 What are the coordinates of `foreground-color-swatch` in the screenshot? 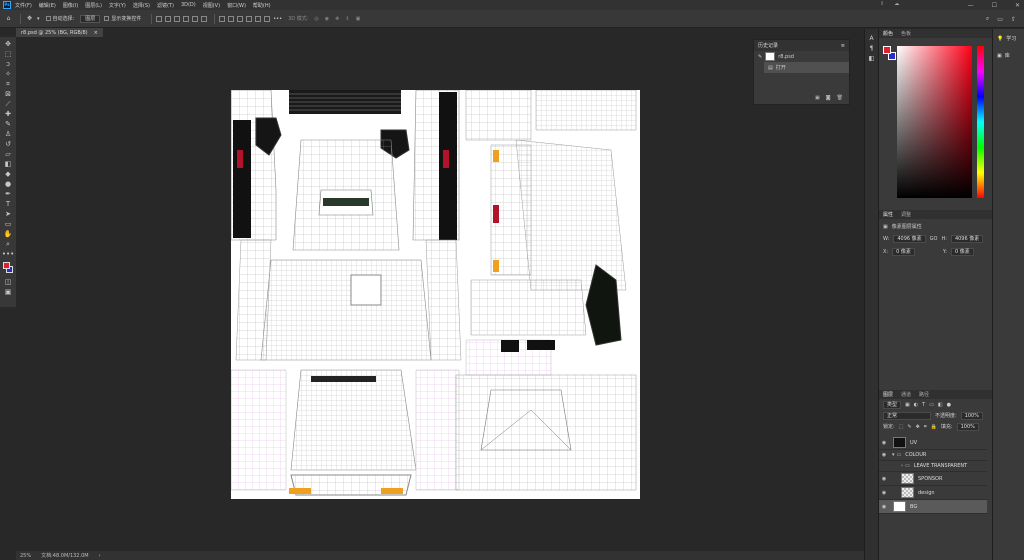 It's located at (887, 50).